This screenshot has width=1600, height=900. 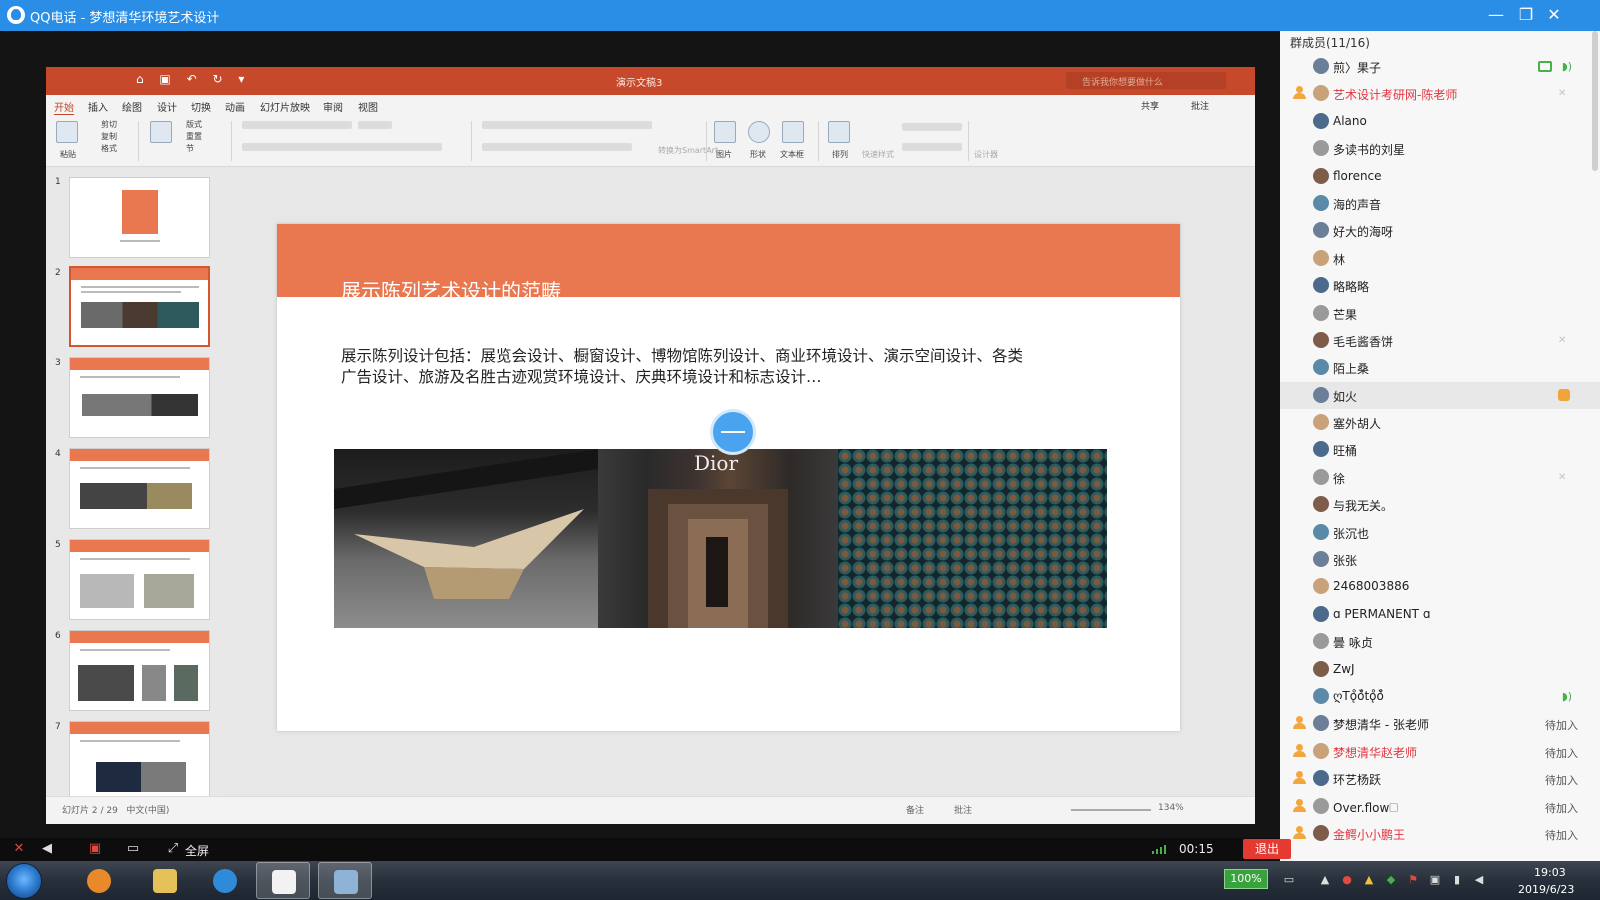 What do you see at coordinates (190, 148) in the screenshot?
I see `section-button: 节` at bounding box center [190, 148].